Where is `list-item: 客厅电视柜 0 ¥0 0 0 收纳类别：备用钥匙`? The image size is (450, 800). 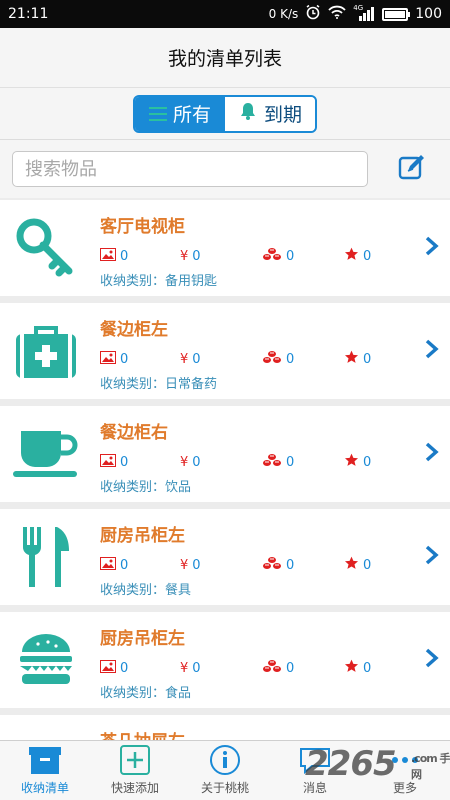
list-item: 客厅电视柜 0 ¥0 0 0 收纳类别：备用钥匙 is located at coordinates (225, 248).